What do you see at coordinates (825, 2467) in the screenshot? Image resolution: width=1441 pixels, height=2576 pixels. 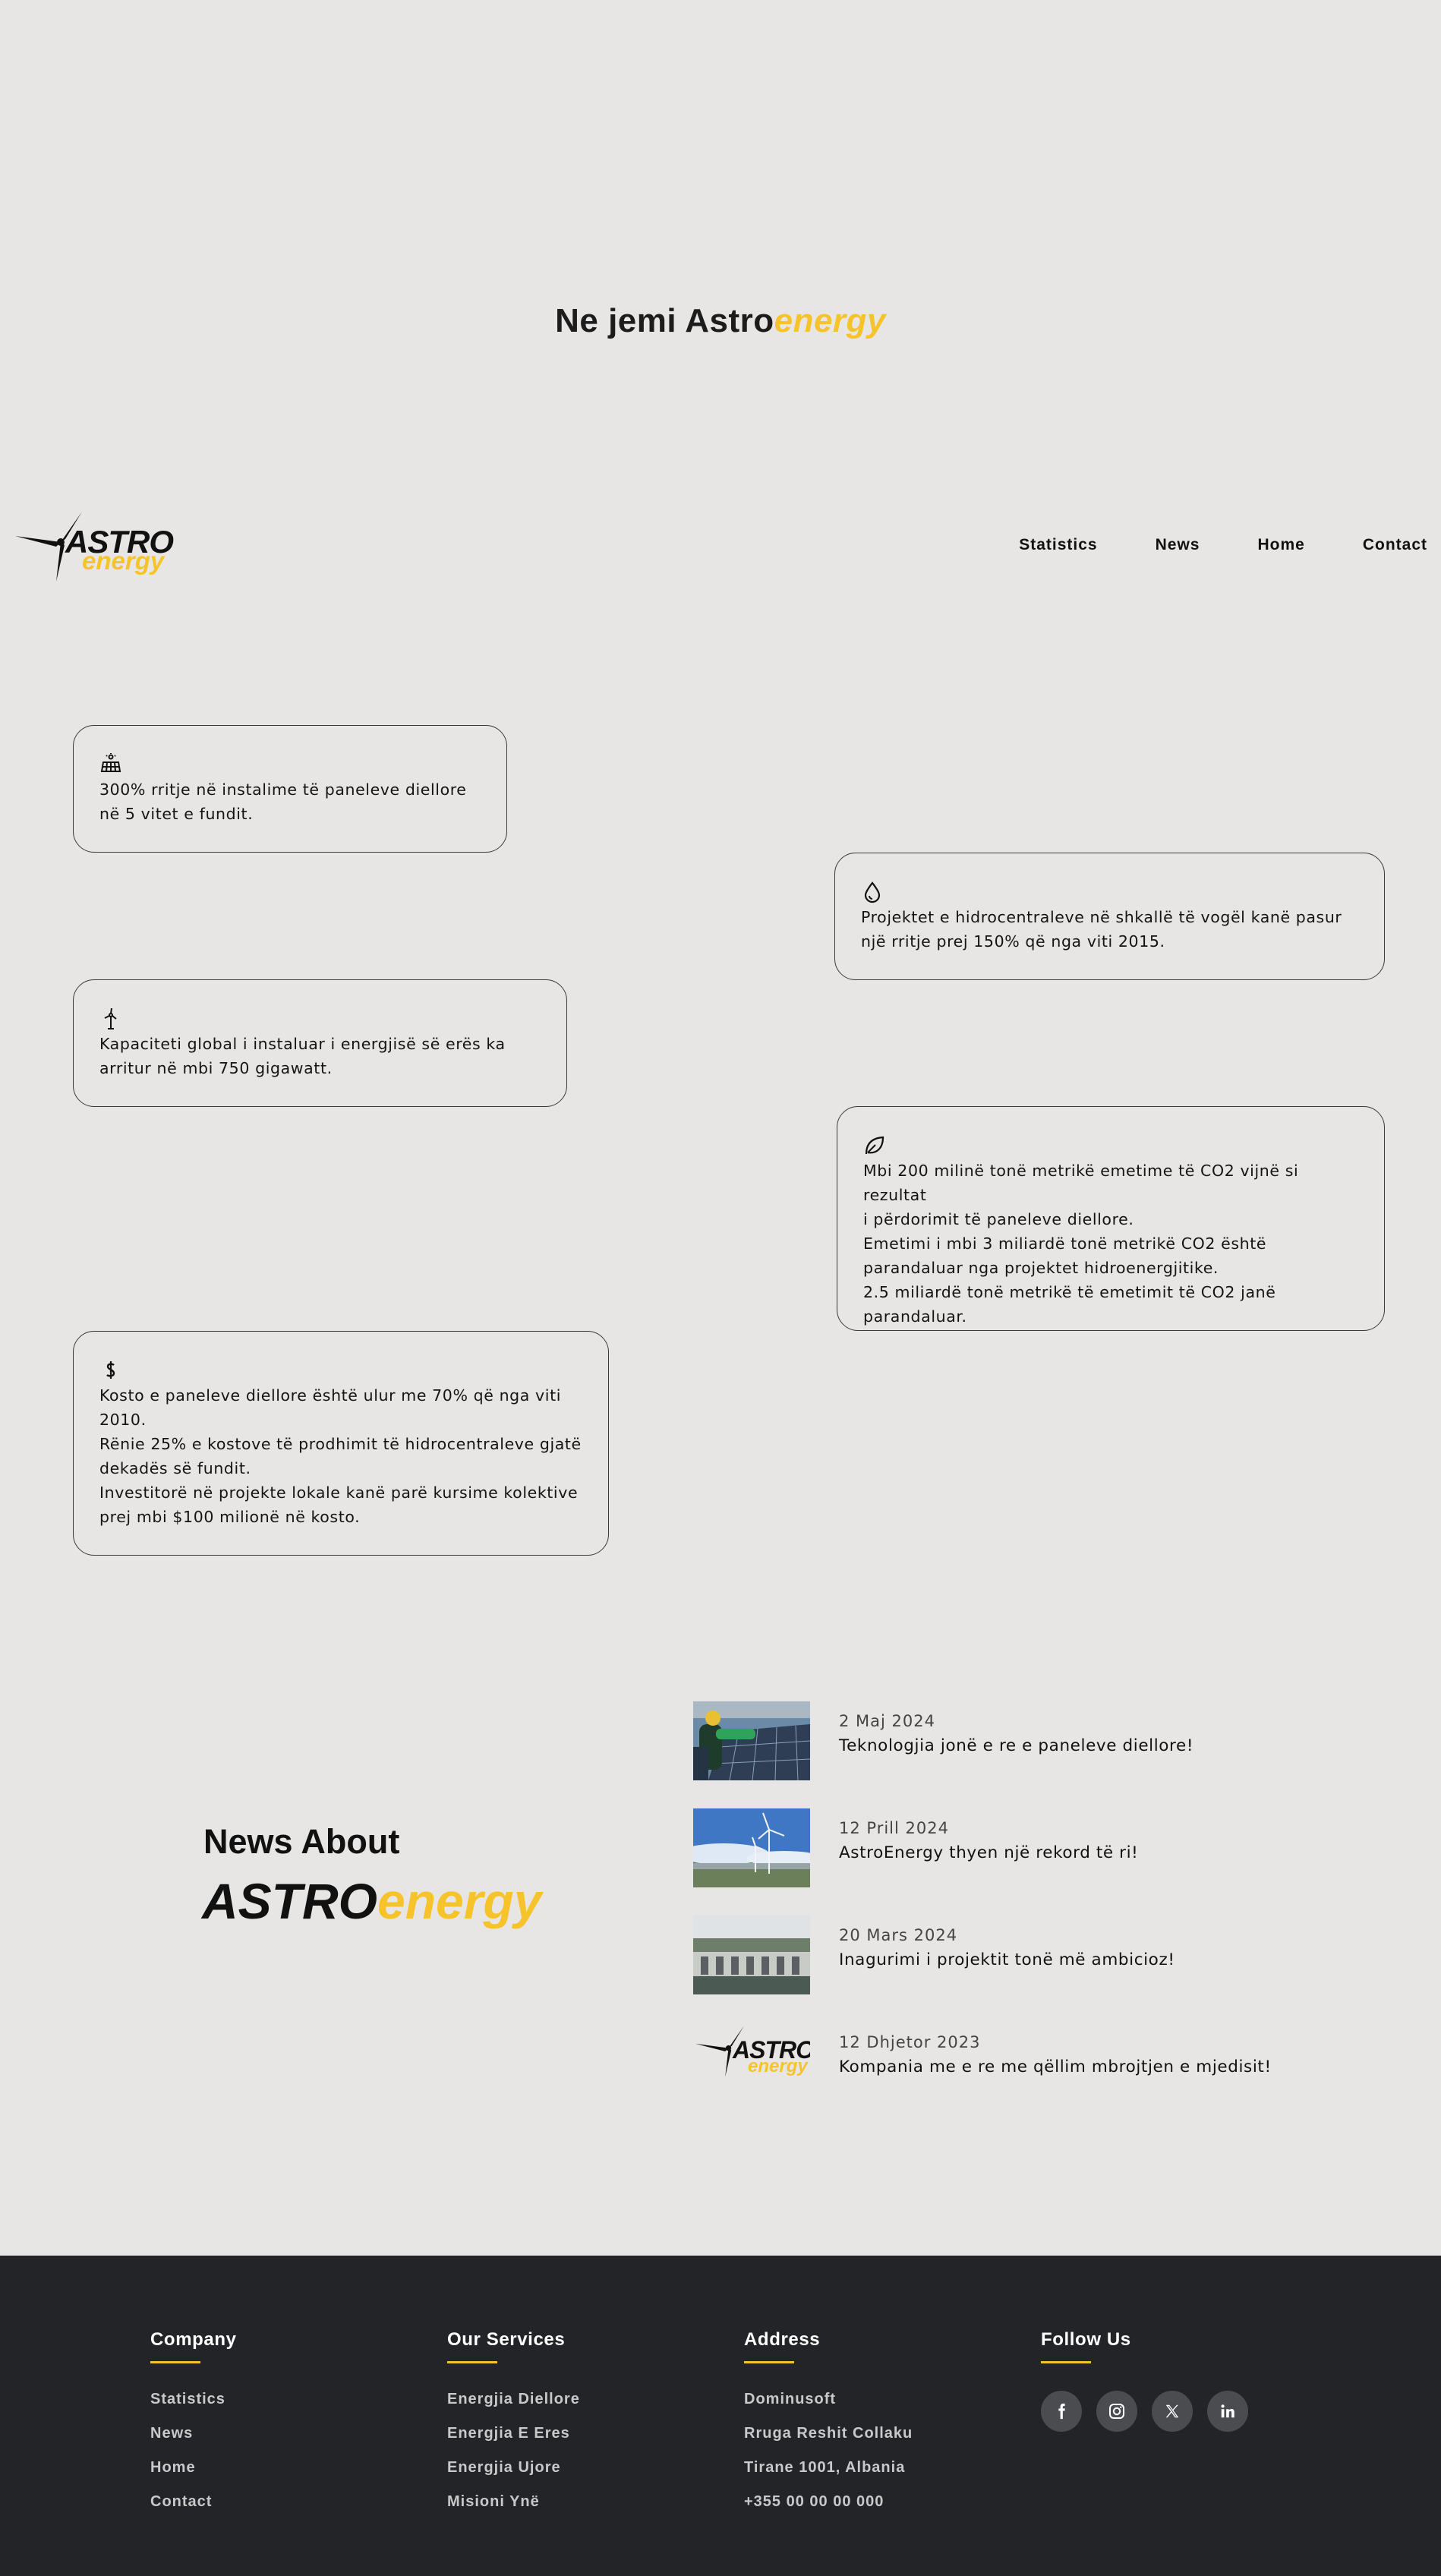 I see `address-city: Tirane 1001, Albania` at bounding box center [825, 2467].